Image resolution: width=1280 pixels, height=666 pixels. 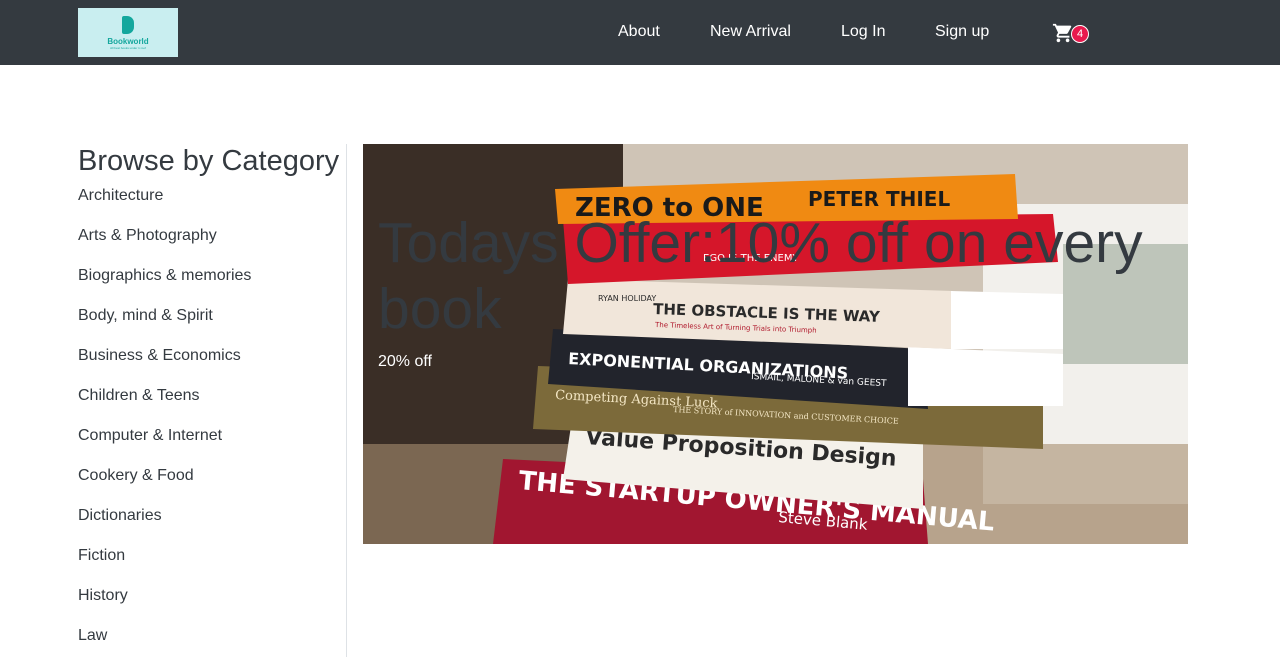 I want to click on nav-sign-up: Sign up, so click(x=962, y=31).